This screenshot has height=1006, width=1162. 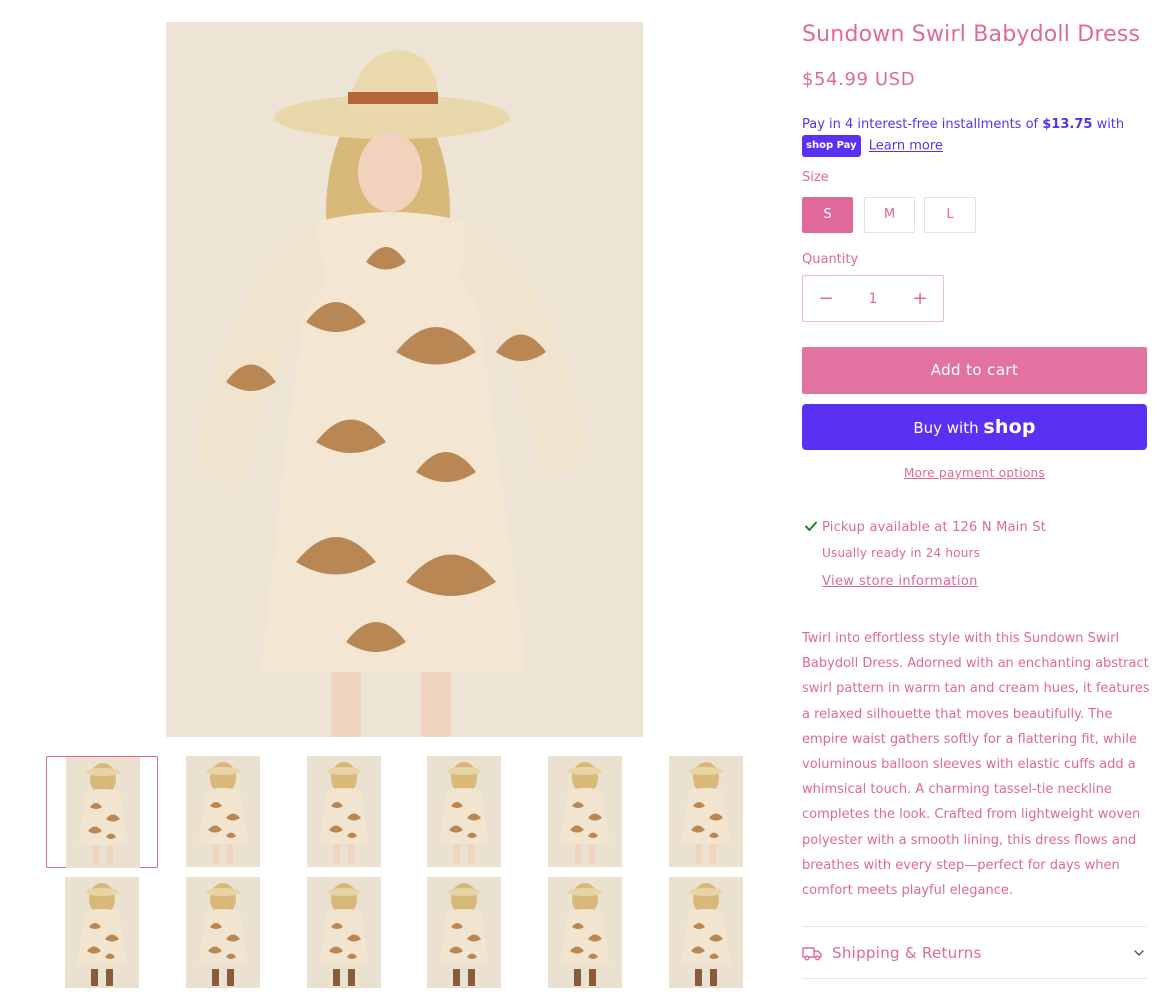 What do you see at coordinates (830, 259) in the screenshot?
I see `quantity-label: Quantity` at bounding box center [830, 259].